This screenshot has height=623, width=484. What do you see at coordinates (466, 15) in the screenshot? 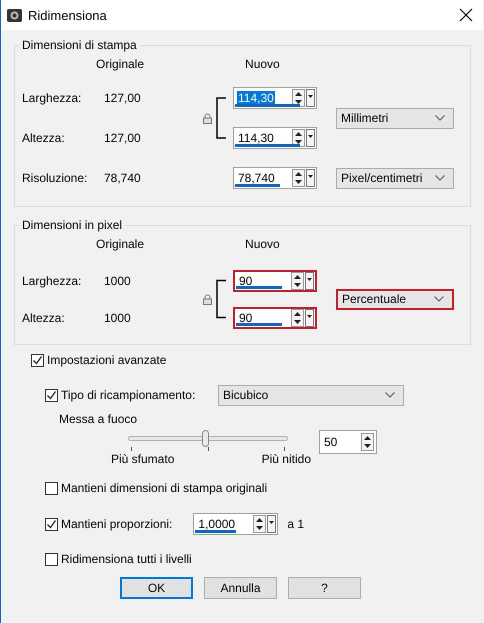
I see `close-icon` at bounding box center [466, 15].